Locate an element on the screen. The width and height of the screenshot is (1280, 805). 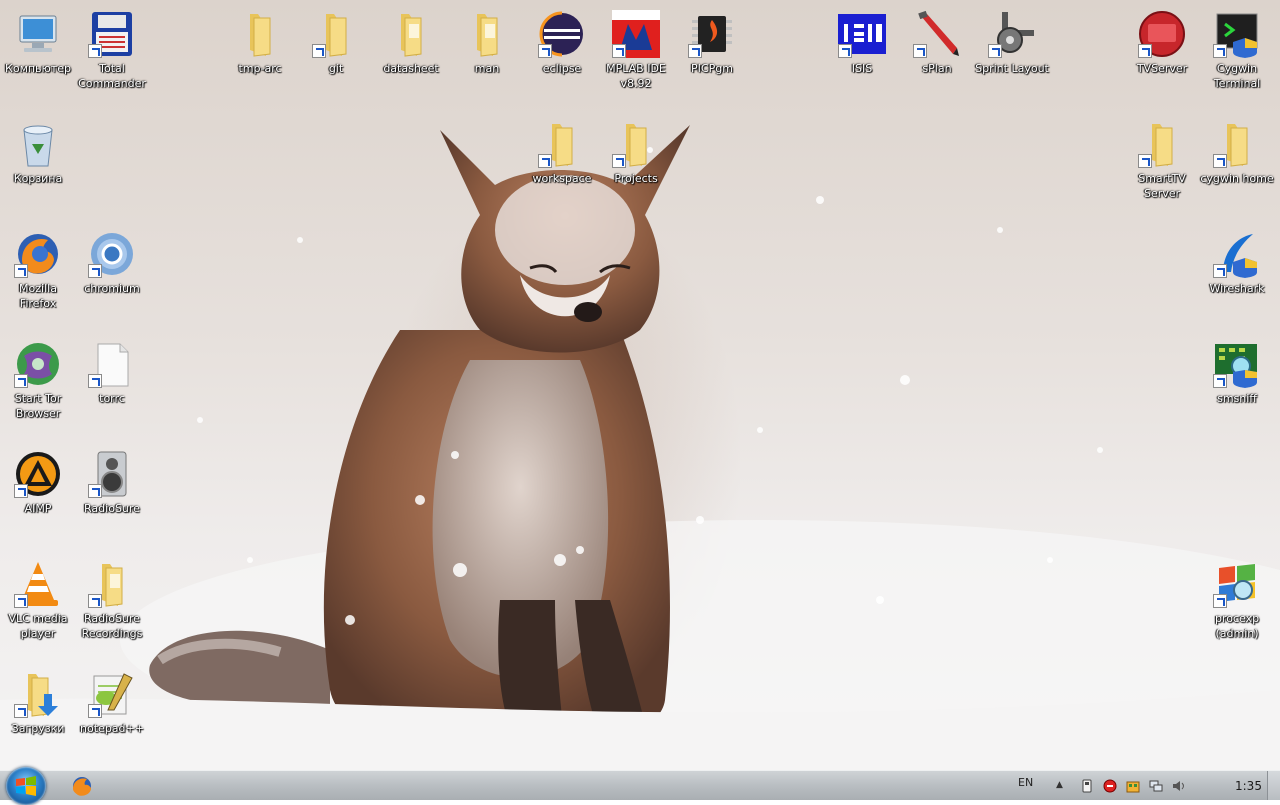
terminal-icon is located at coordinates (1237, 34).